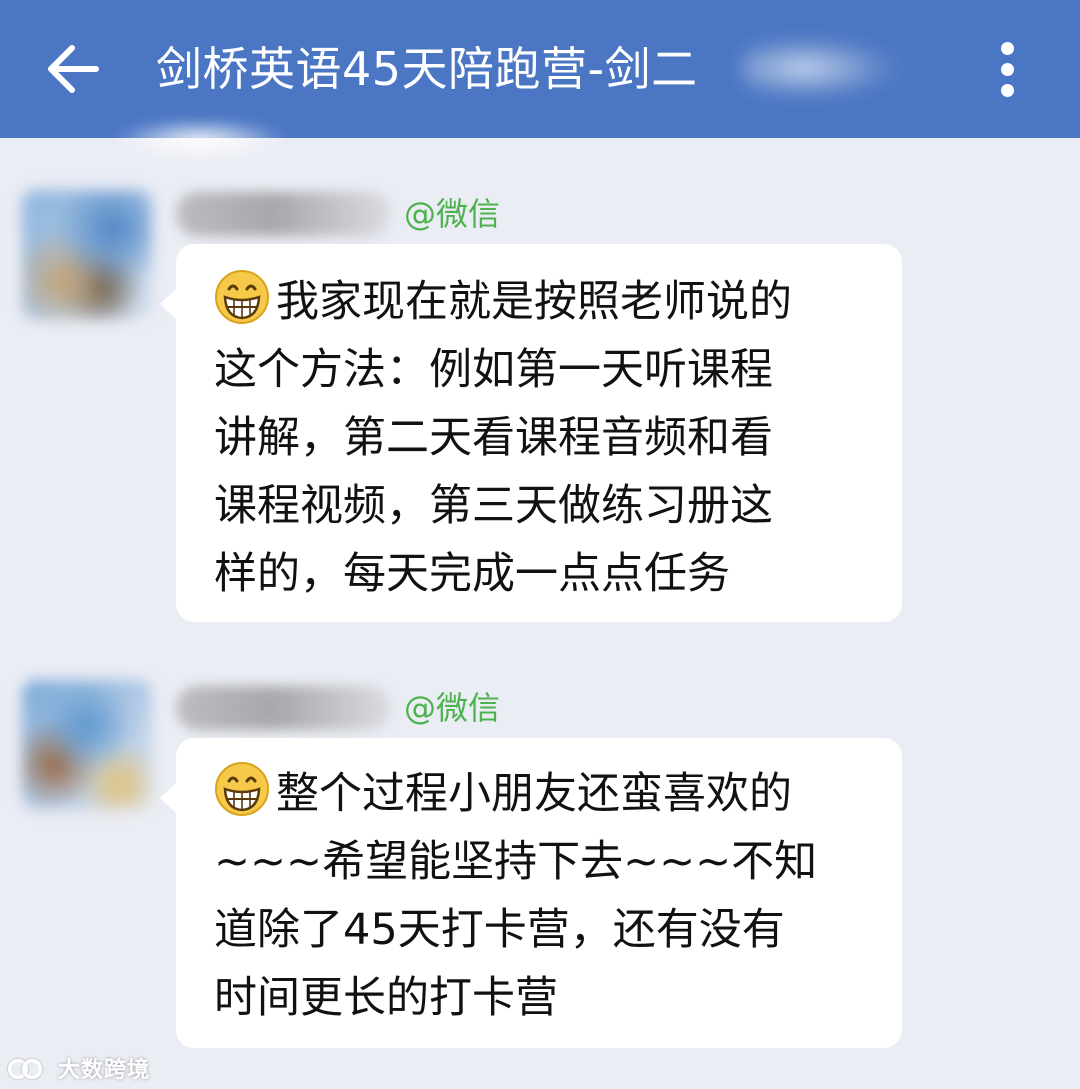  I want to click on back-button, so click(73, 69).